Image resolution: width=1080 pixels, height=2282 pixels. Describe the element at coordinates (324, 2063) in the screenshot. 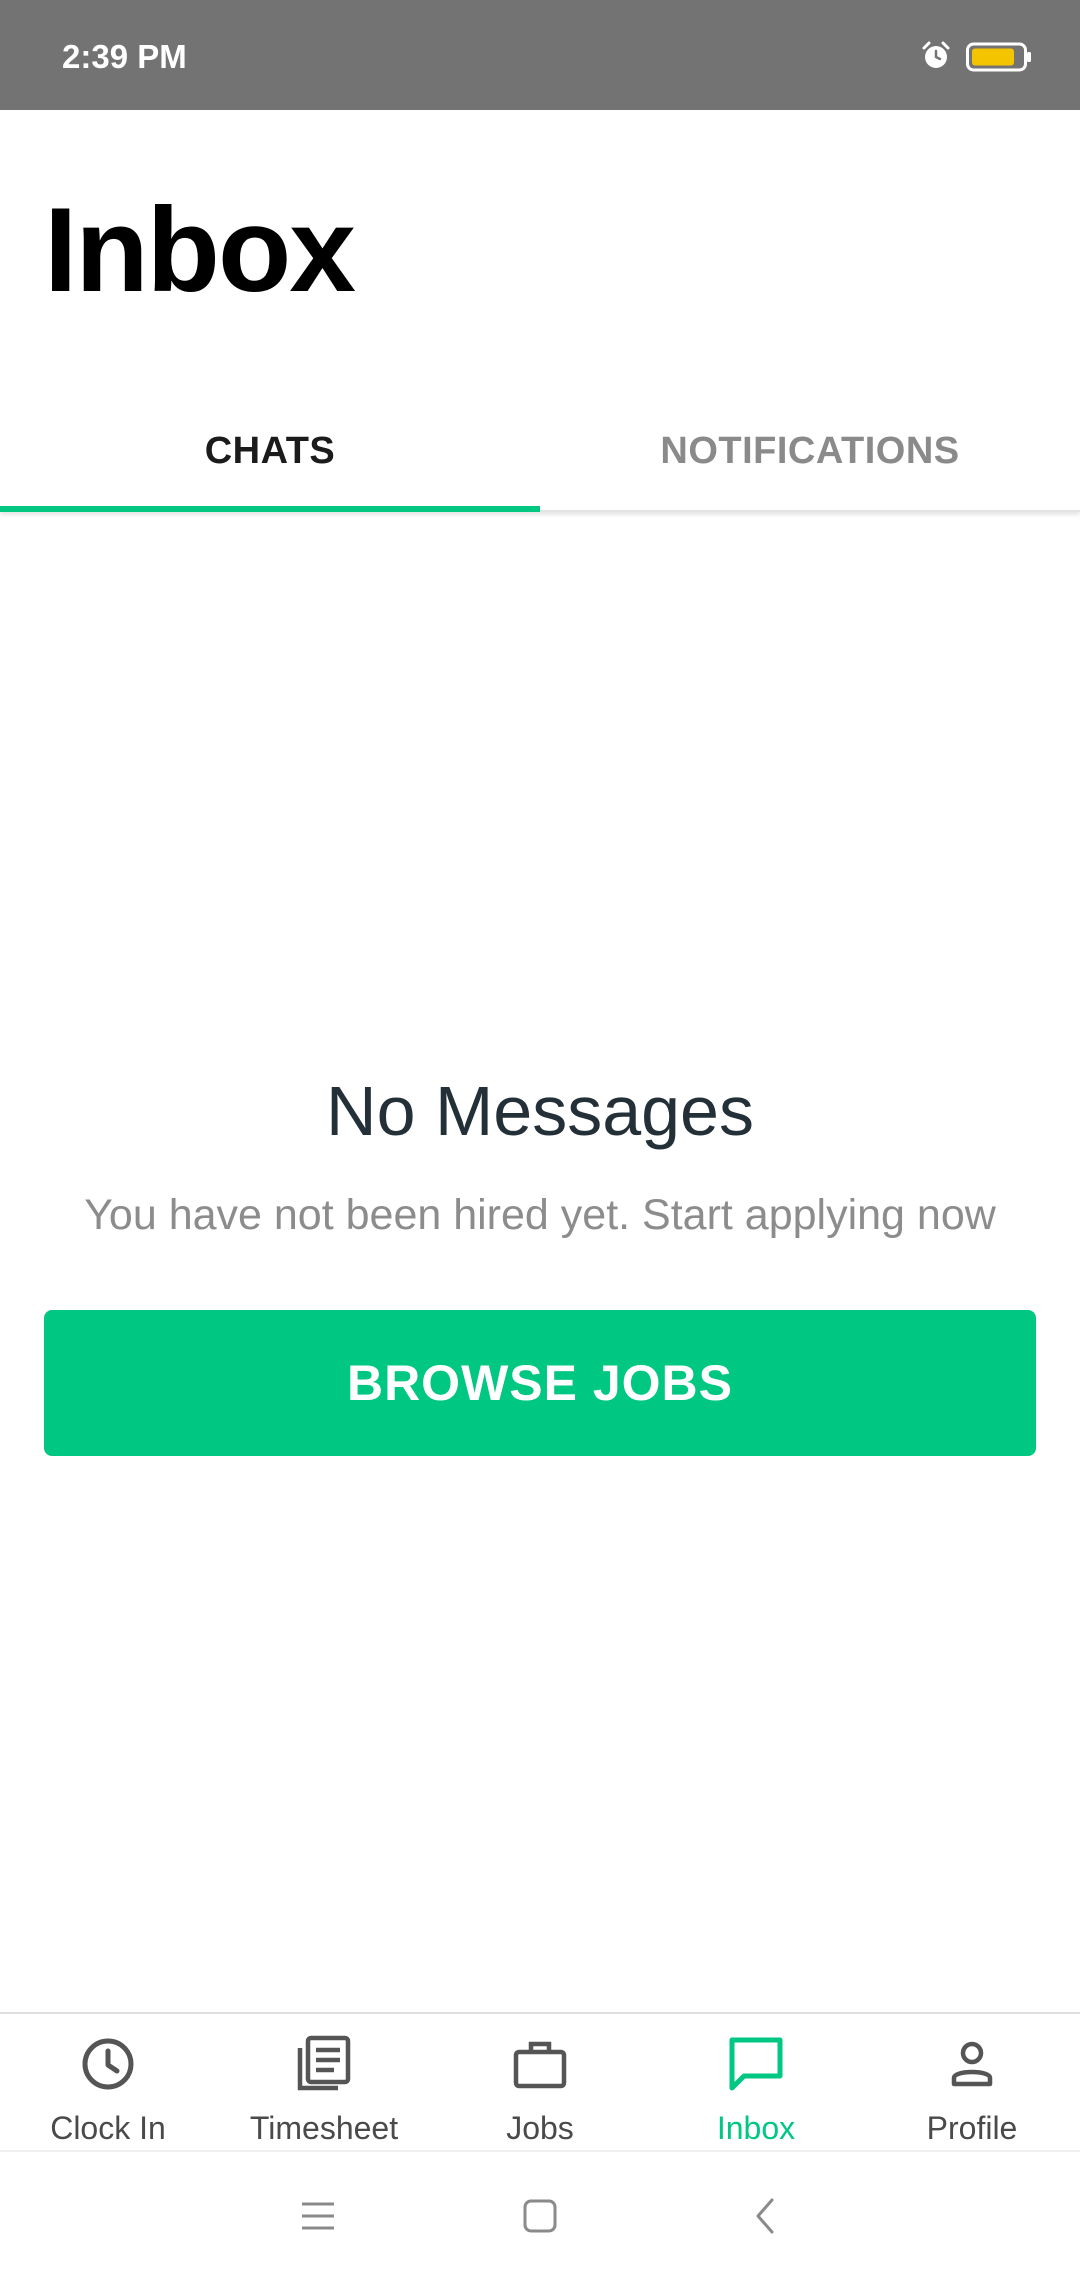

I see `timesheet-icon` at that location.